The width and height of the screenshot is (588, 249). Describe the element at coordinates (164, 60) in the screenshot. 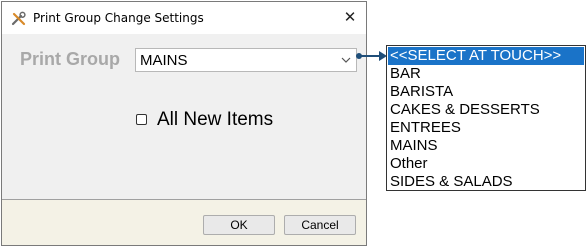

I see `print-group-selected-value: MAINS` at that location.